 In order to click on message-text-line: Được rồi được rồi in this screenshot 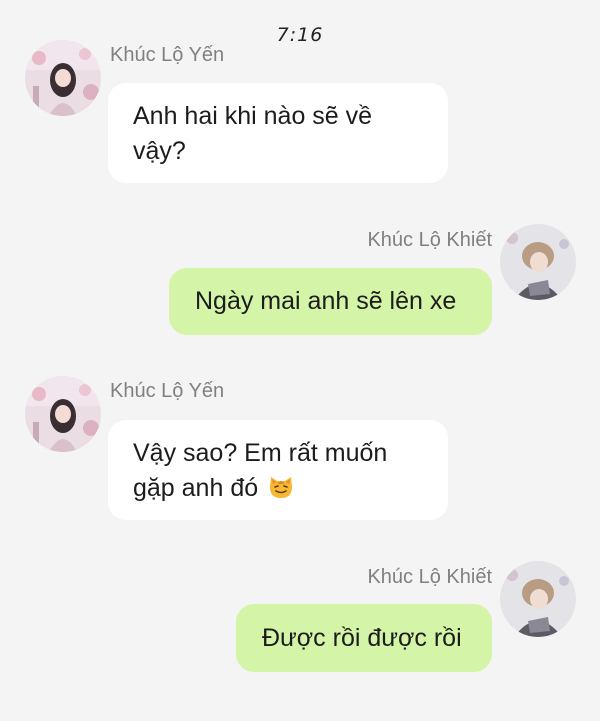, I will do `click(362, 638)`.